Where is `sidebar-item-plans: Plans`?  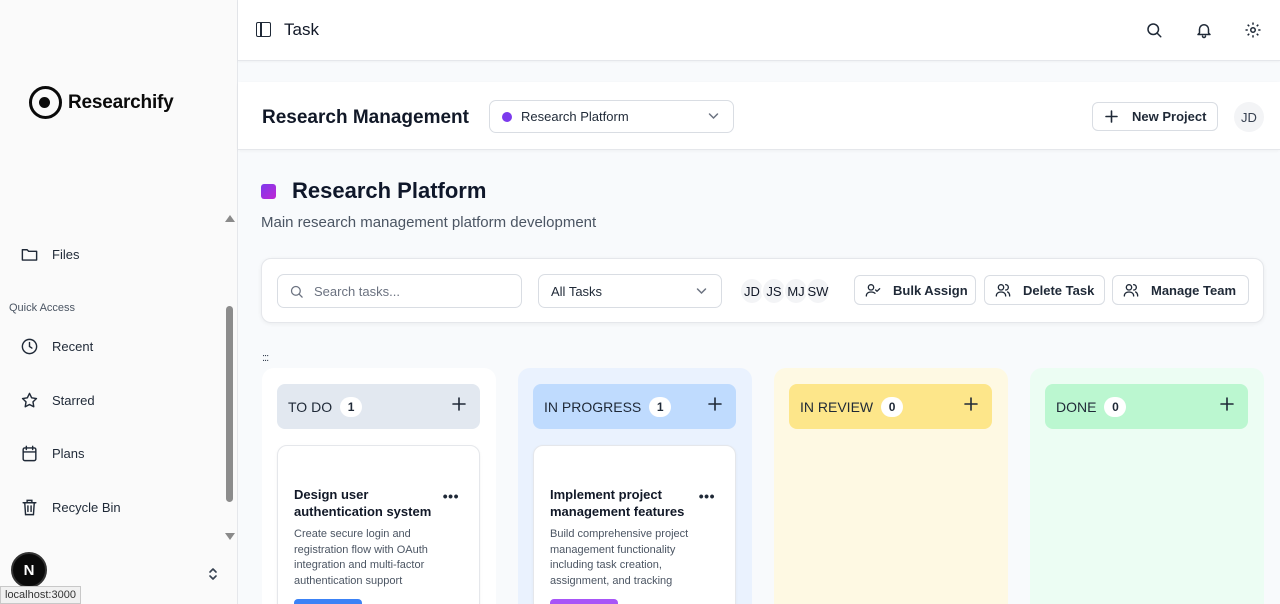
sidebar-item-plans: Plans is located at coordinates (52, 453).